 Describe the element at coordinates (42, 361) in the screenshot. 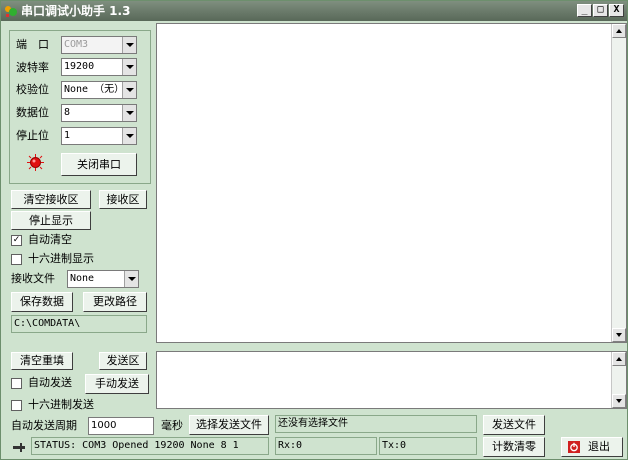

I see `clear-send-button: 清空重填` at that location.